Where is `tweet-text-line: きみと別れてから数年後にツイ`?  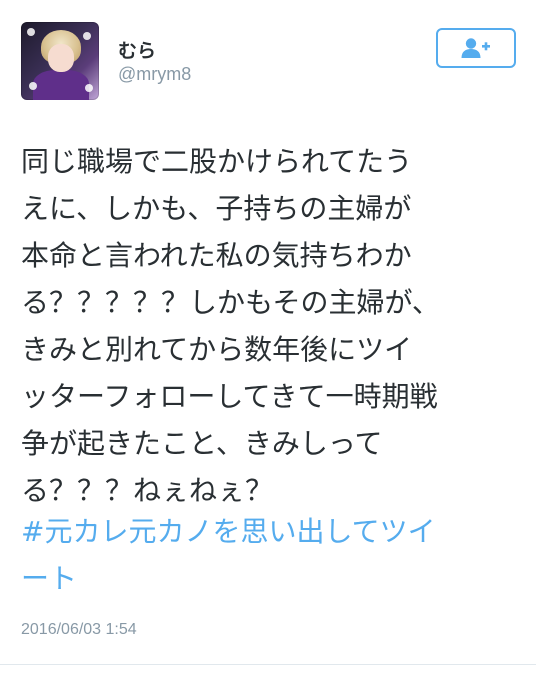
tweet-text-line: きみと別れてから数年後にツイ is located at coordinates (217, 349).